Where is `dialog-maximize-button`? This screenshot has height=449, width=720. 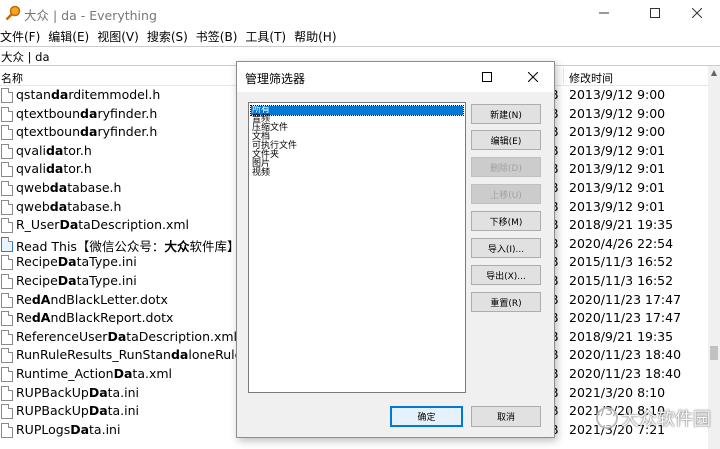
dialog-maximize-button is located at coordinates (487, 77).